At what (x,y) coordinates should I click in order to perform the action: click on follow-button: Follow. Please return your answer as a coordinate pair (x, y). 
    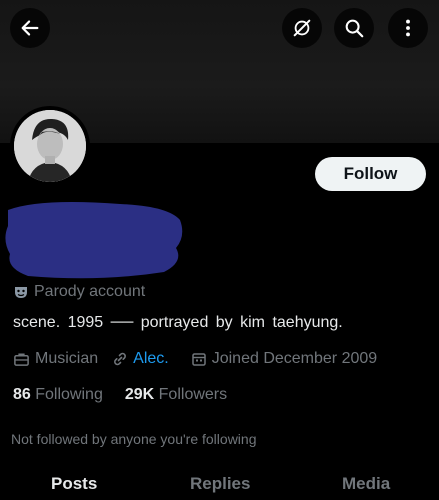
    Looking at the image, I should click on (370, 174).